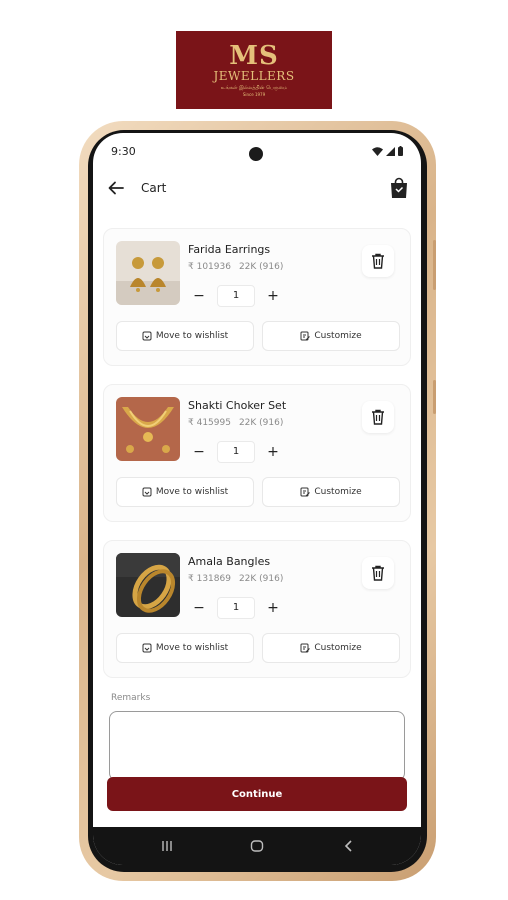 This screenshot has width=508, height=900. I want to click on remarks-input, so click(257, 746).